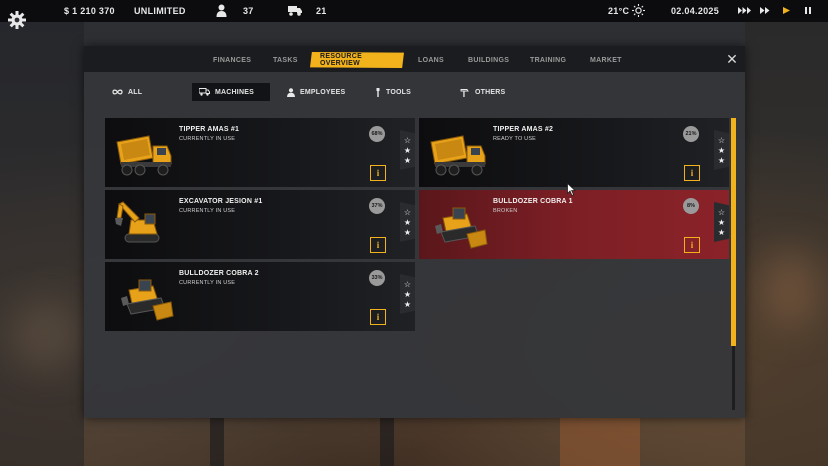  I want to click on vehicles-display: 21, so click(307, 10).